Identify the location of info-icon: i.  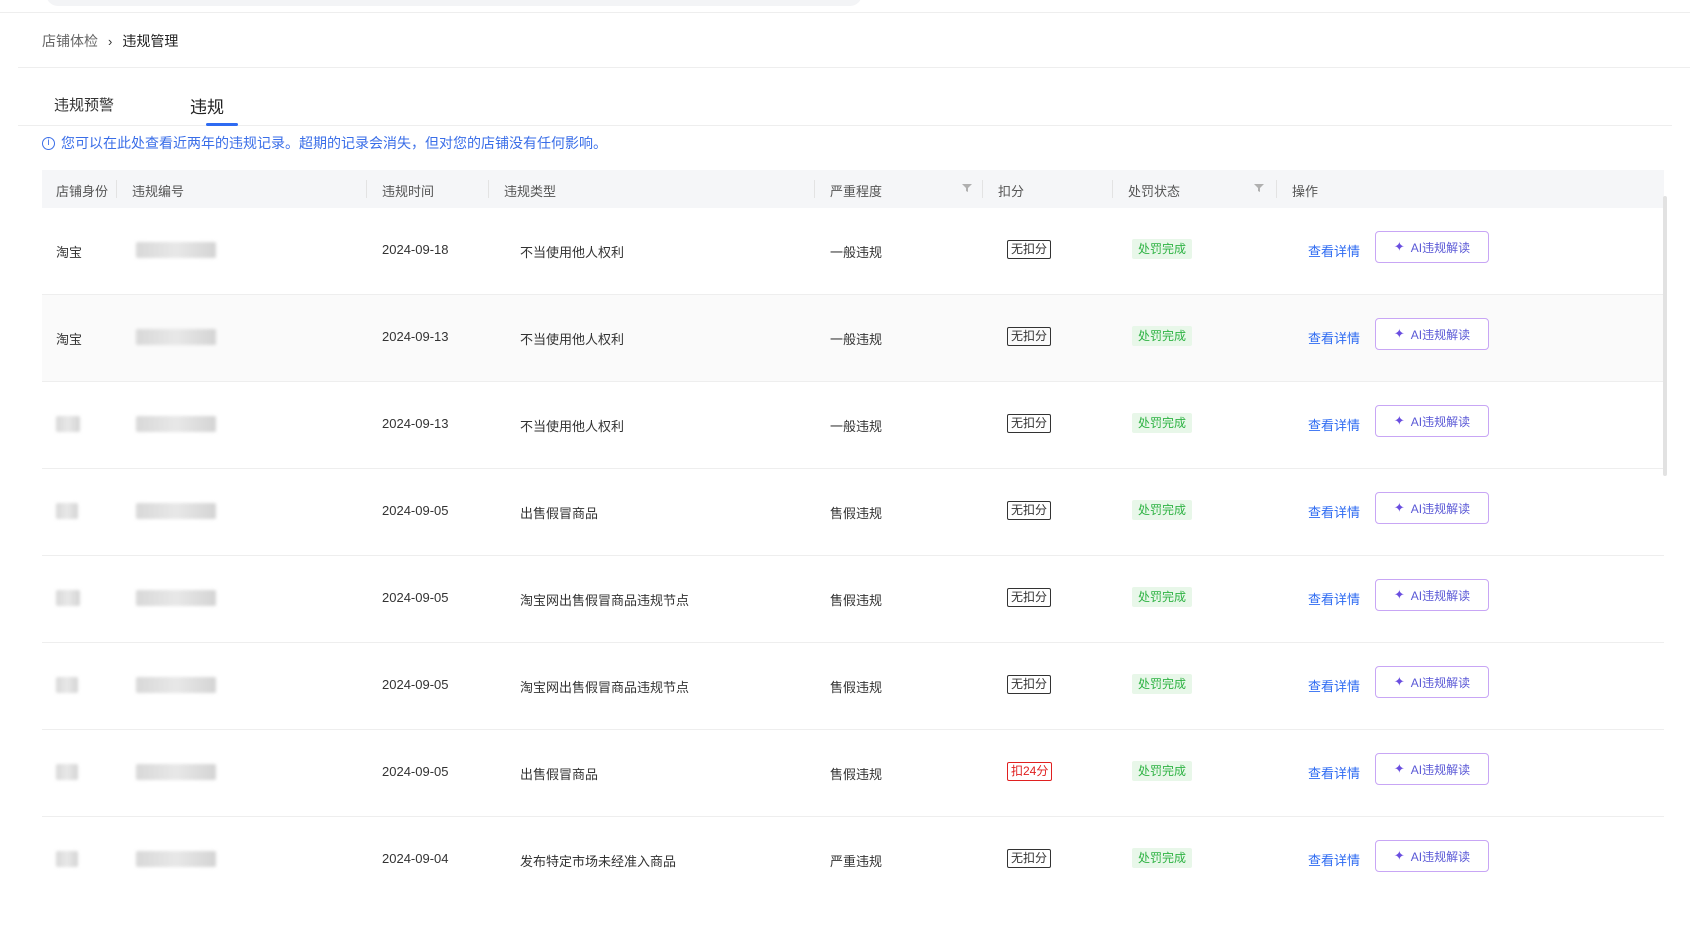
(48, 143).